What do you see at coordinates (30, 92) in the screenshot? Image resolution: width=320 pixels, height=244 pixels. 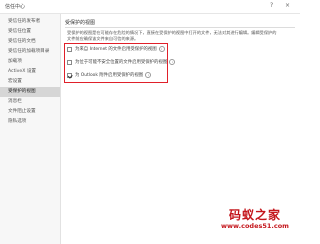 I see `sidebar-item: 受保护的视图` at bounding box center [30, 92].